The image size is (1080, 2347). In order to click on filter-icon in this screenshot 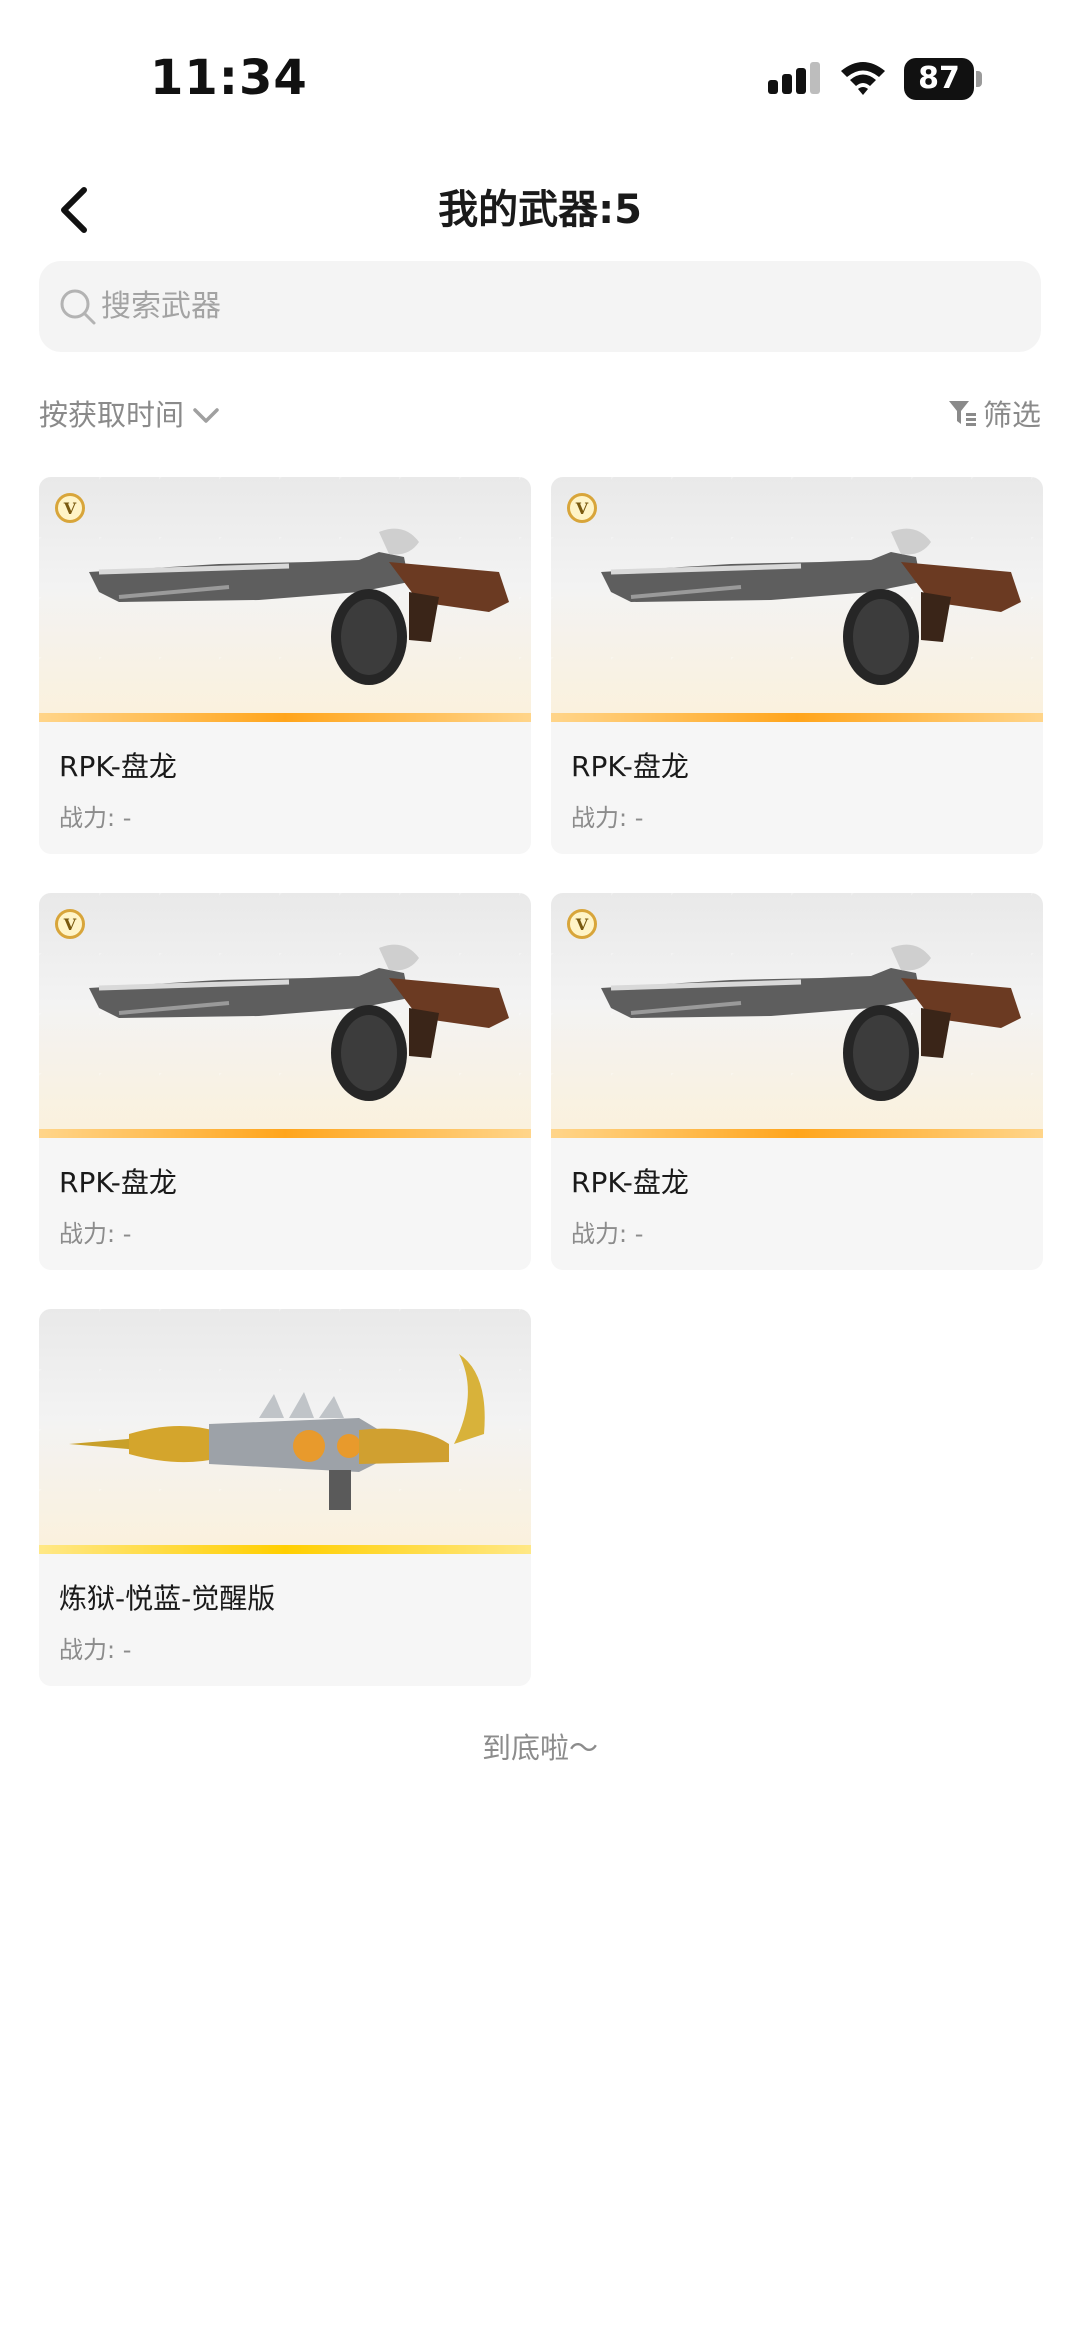, I will do `click(962, 413)`.